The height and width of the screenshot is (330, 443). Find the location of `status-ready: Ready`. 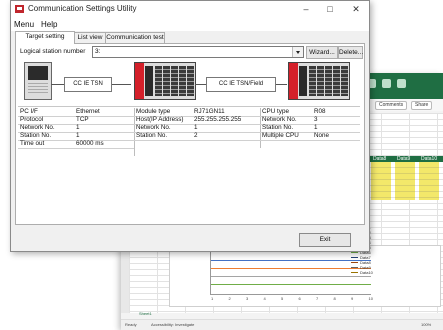

status-ready: Ready is located at coordinates (131, 324).